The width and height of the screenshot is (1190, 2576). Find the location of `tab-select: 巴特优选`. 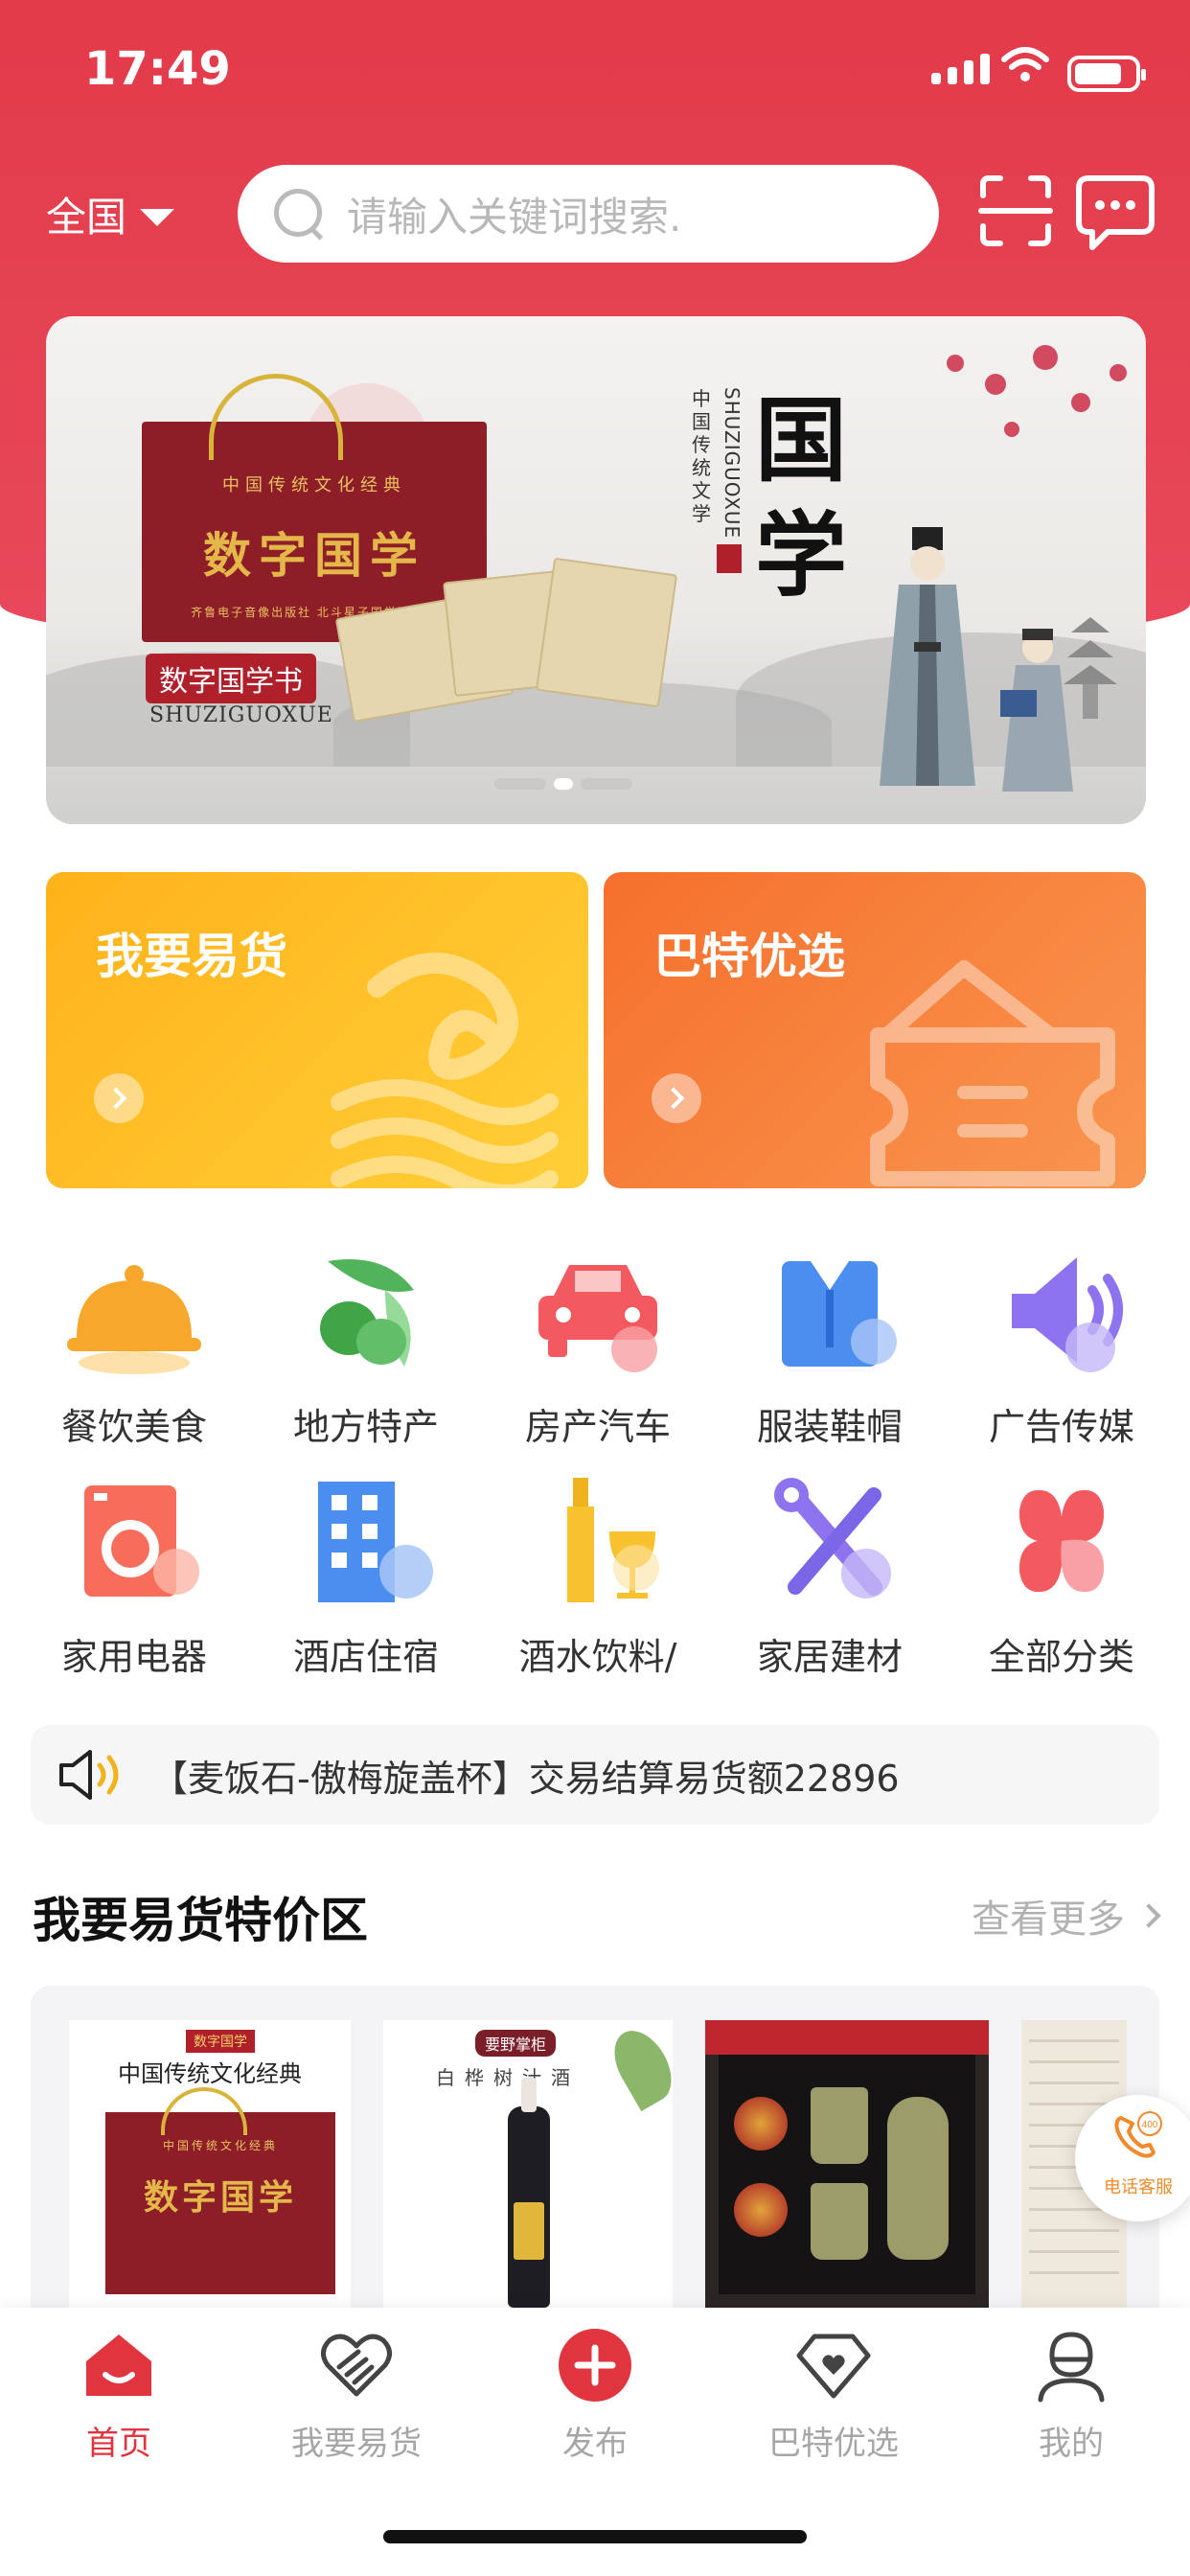

tab-select: 巴特优选 is located at coordinates (834, 2395).